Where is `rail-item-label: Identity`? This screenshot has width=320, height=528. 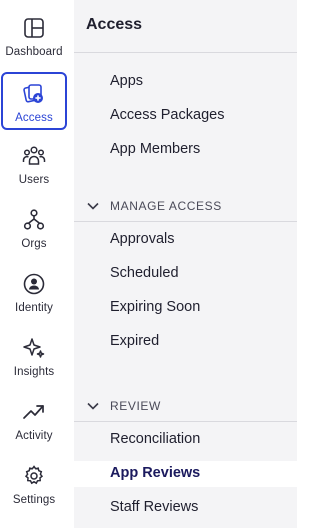
rail-item-label: Identity is located at coordinates (34, 308).